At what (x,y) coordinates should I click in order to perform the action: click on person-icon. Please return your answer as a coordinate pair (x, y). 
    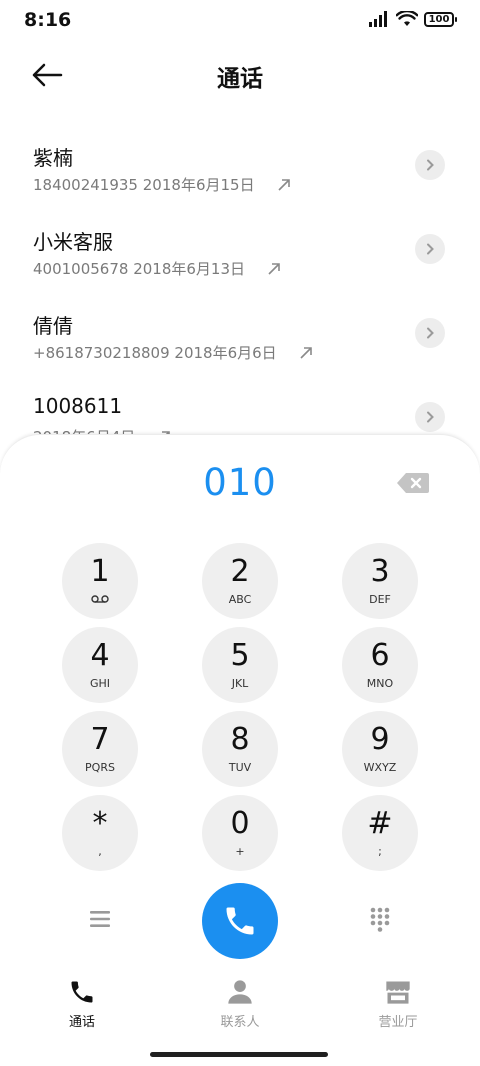
    Looking at the image, I should click on (240, 992).